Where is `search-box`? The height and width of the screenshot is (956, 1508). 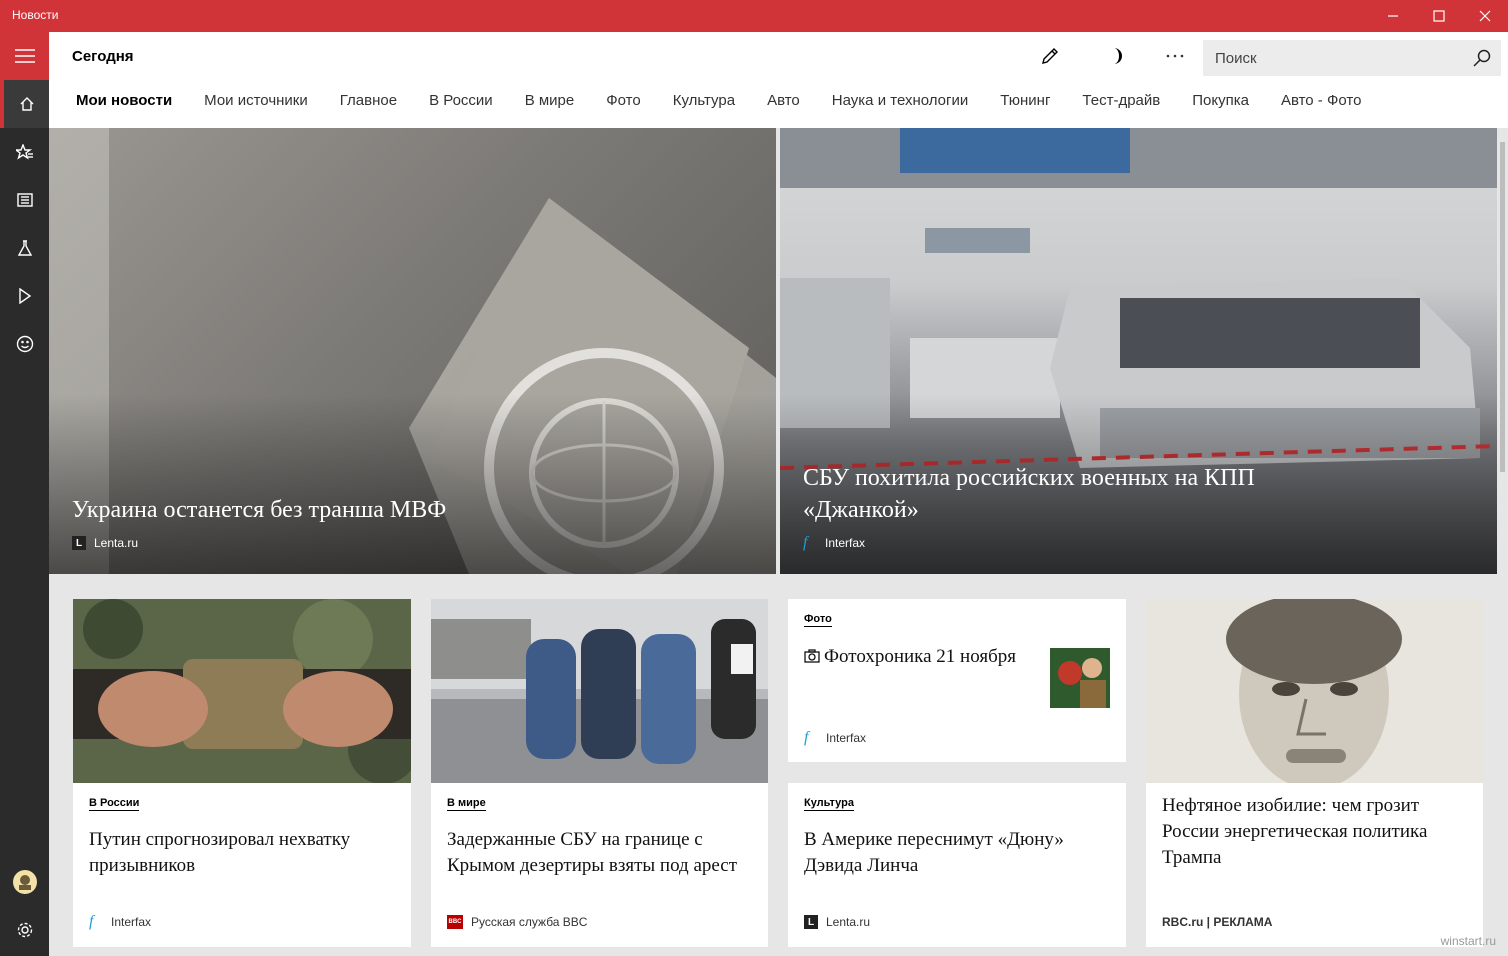
search-box is located at coordinates (1352, 58).